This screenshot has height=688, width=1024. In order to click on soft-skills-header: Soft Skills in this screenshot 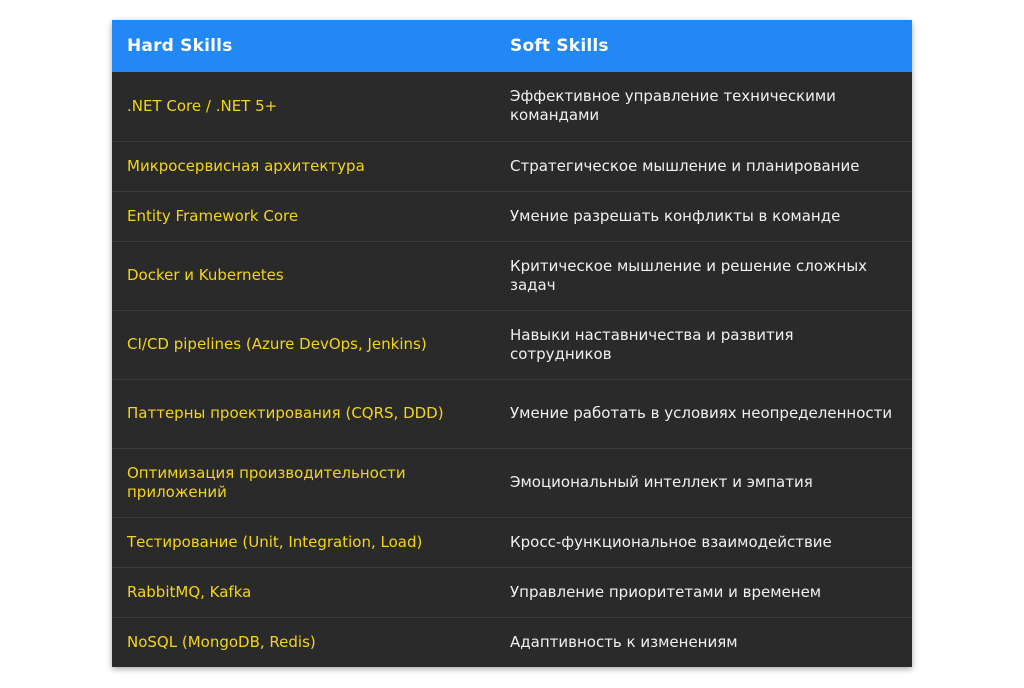, I will do `click(559, 46)`.